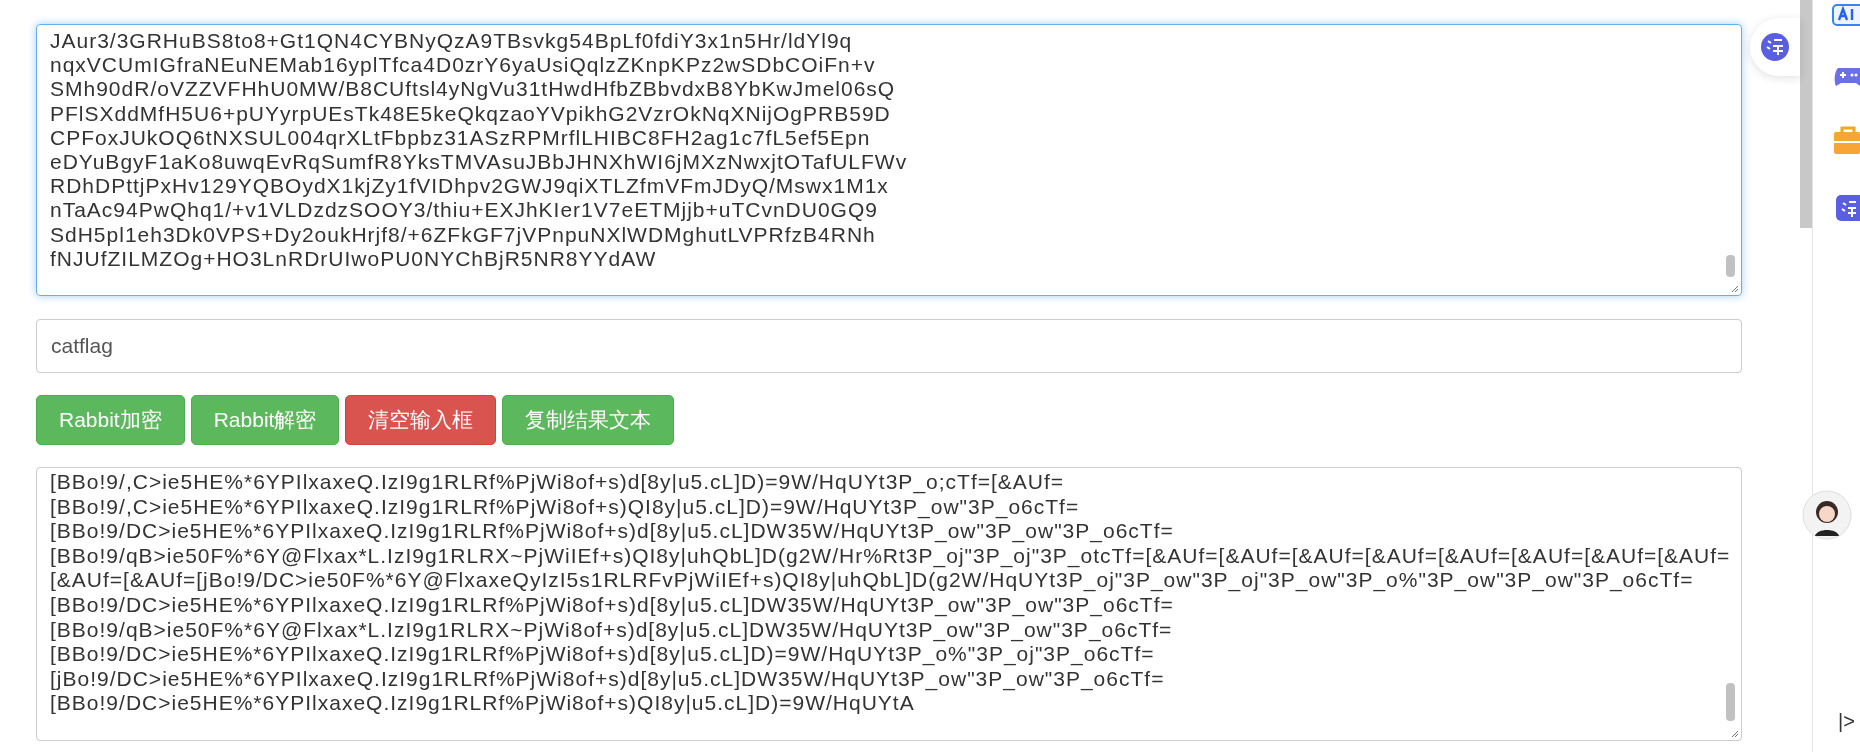 This screenshot has width=1860, height=752. What do you see at coordinates (1846, 15) in the screenshot?
I see `ai-icon` at bounding box center [1846, 15].